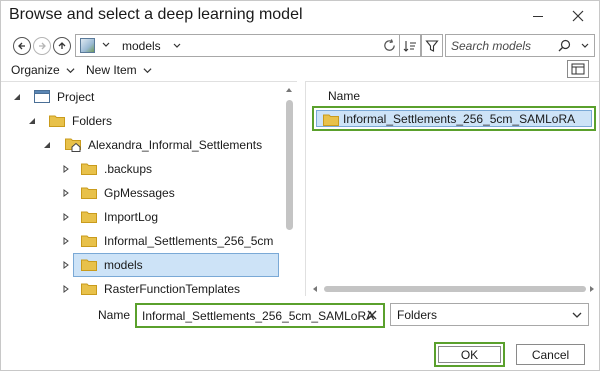 This screenshot has width=600, height=371. Describe the element at coordinates (156, 14) in the screenshot. I see `dialog-title: Browse and select a deep learning model` at that location.